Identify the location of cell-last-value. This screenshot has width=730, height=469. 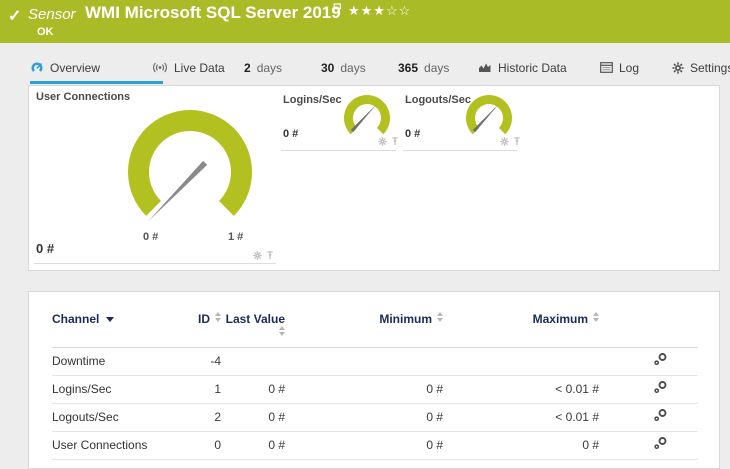
(253, 361).